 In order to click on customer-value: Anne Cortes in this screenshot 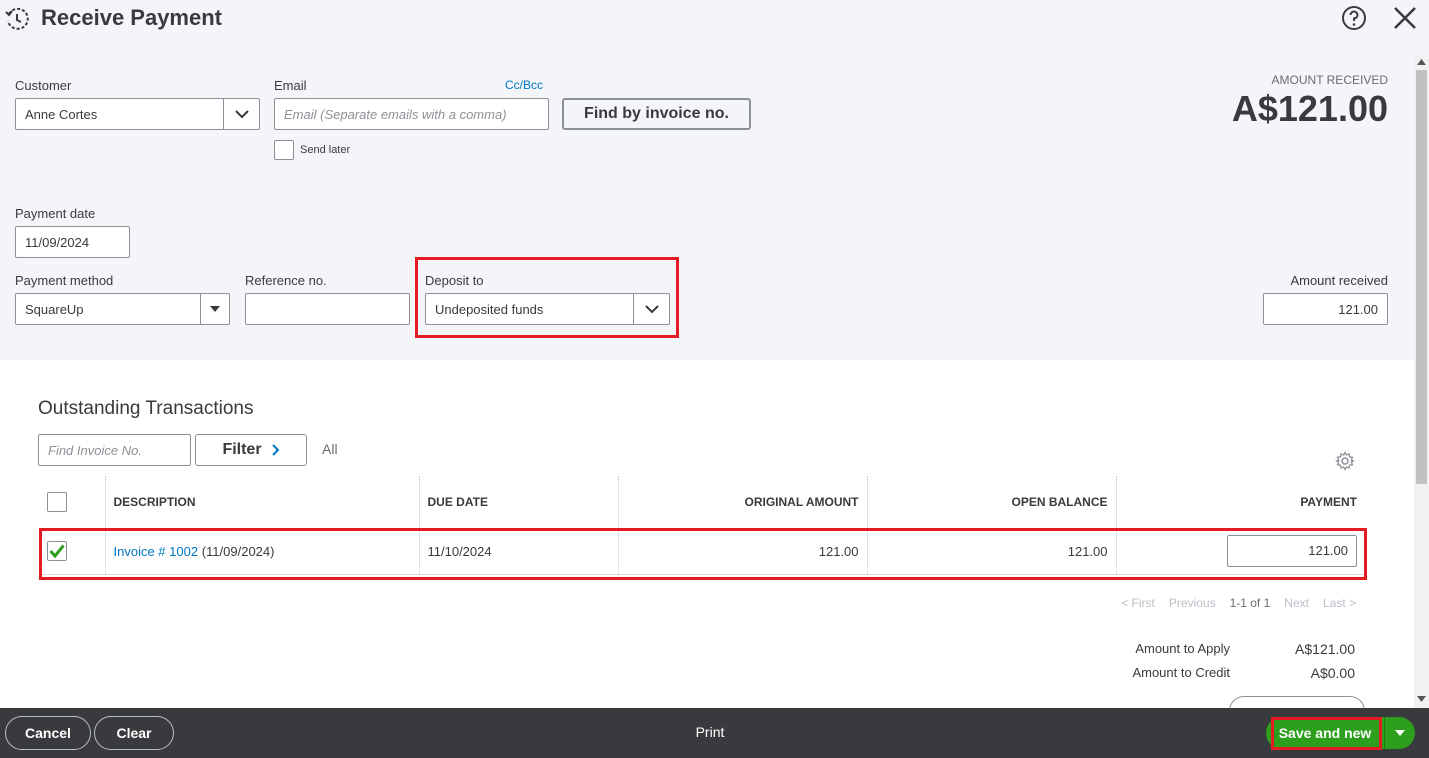, I will do `click(61, 114)`.